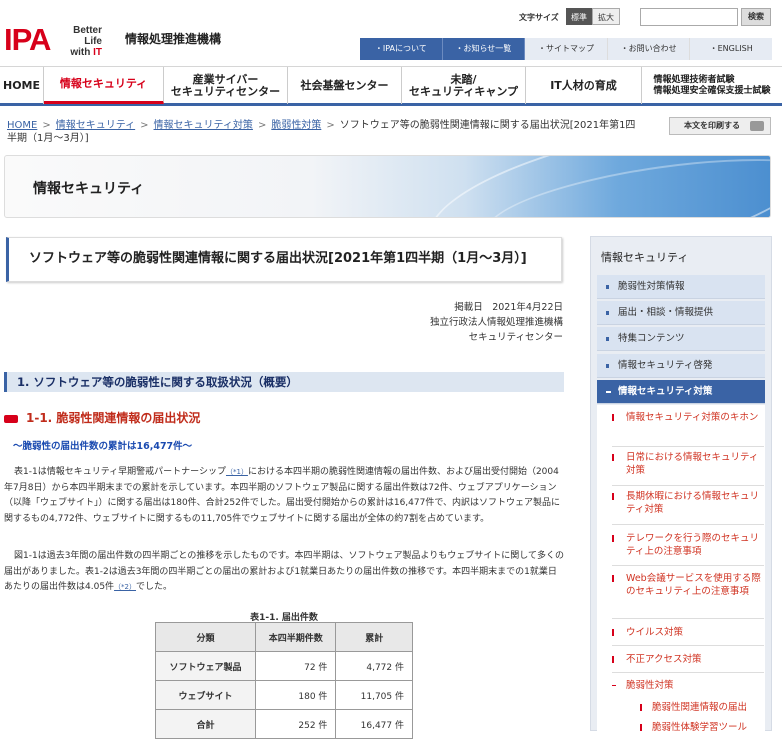 Image resolution: width=782 pixels, height=739 pixels. What do you see at coordinates (756, 17) in the screenshot?
I see `search-button: 検索` at bounding box center [756, 17].